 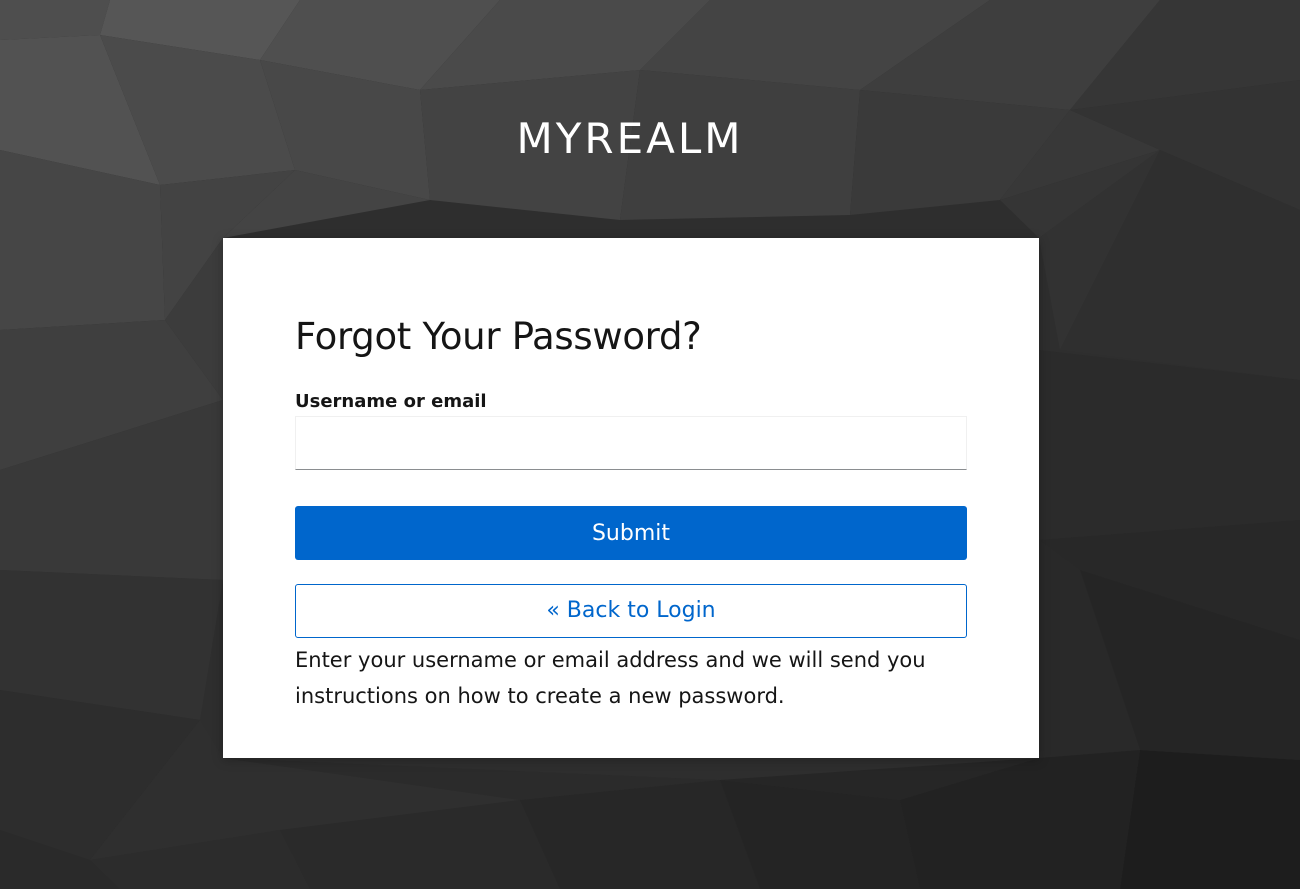 I want to click on back-to-login-button: « Back to Login, so click(x=631, y=611).